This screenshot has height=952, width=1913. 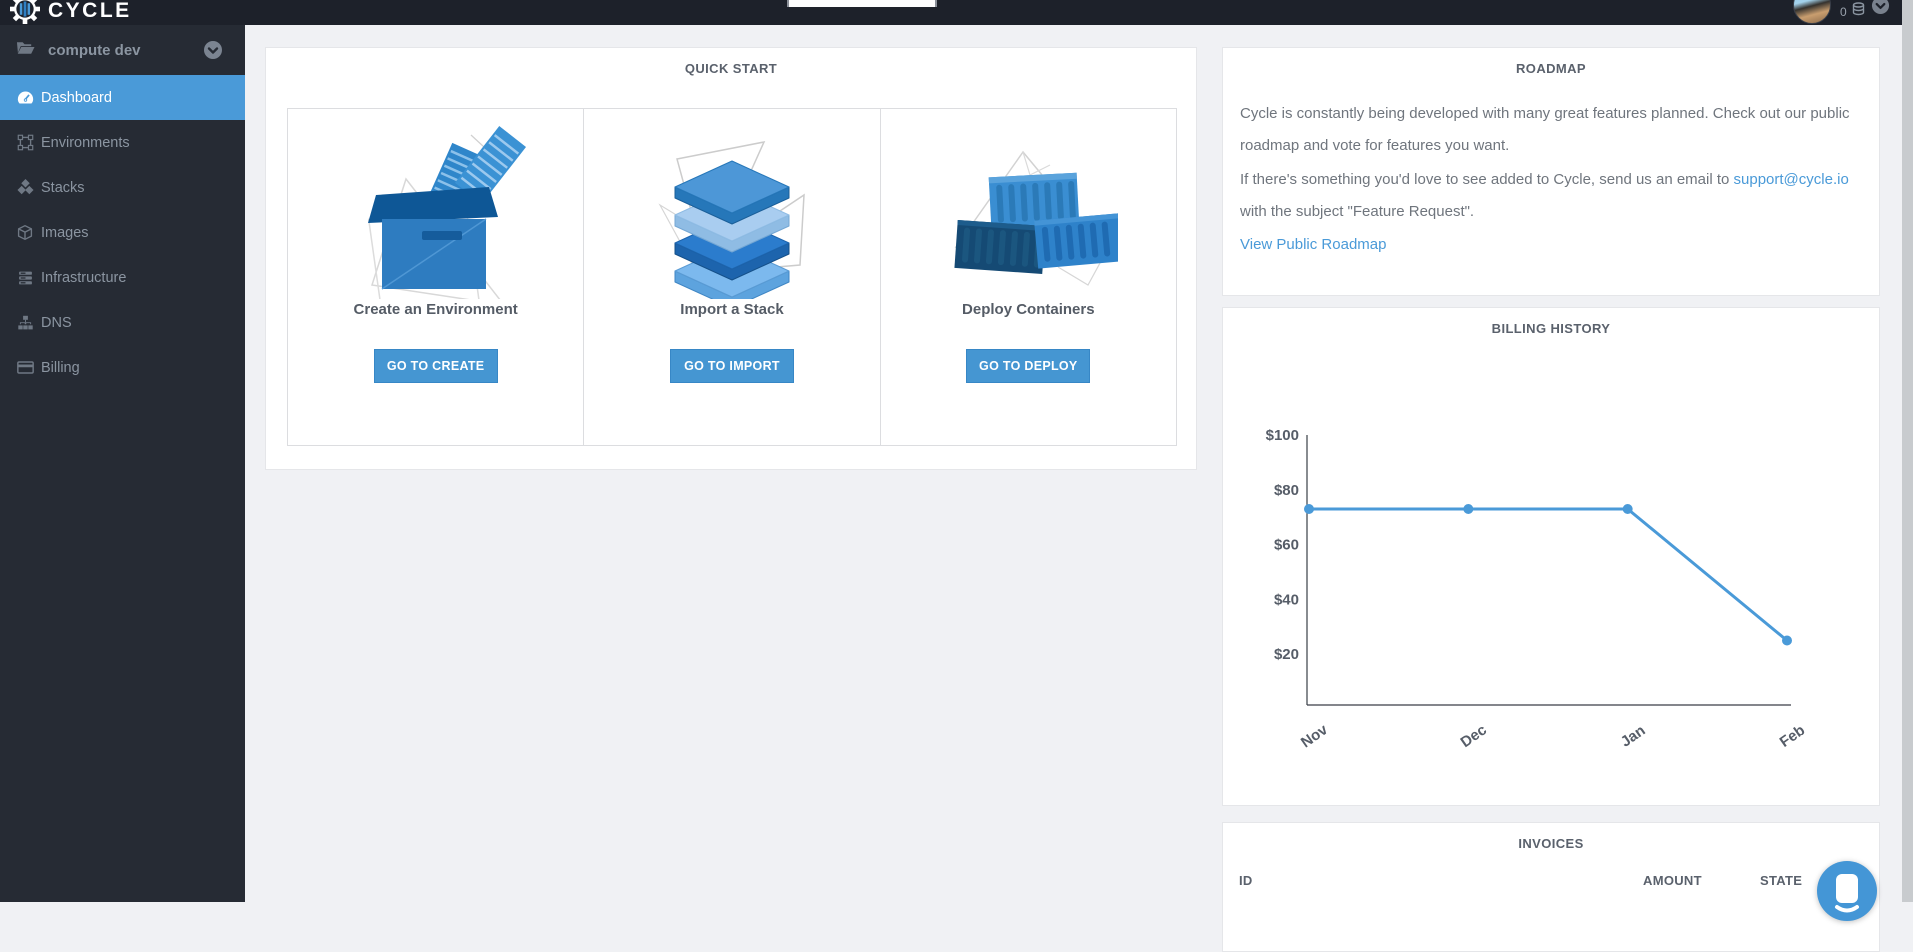 What do you see at coordinates (1793, 736) in the screenshot?
I see `x-tick-label: Feb` at bounding box center [1793, 736].